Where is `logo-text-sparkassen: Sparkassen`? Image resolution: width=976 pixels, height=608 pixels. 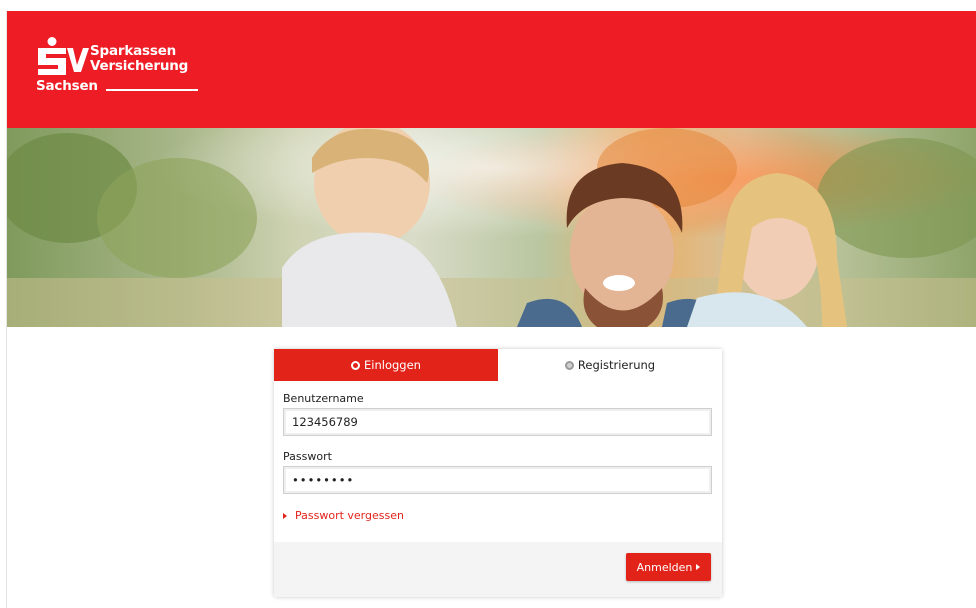 logo-text-sparkassen: Sparkassen is located at coordinates (133, 51).